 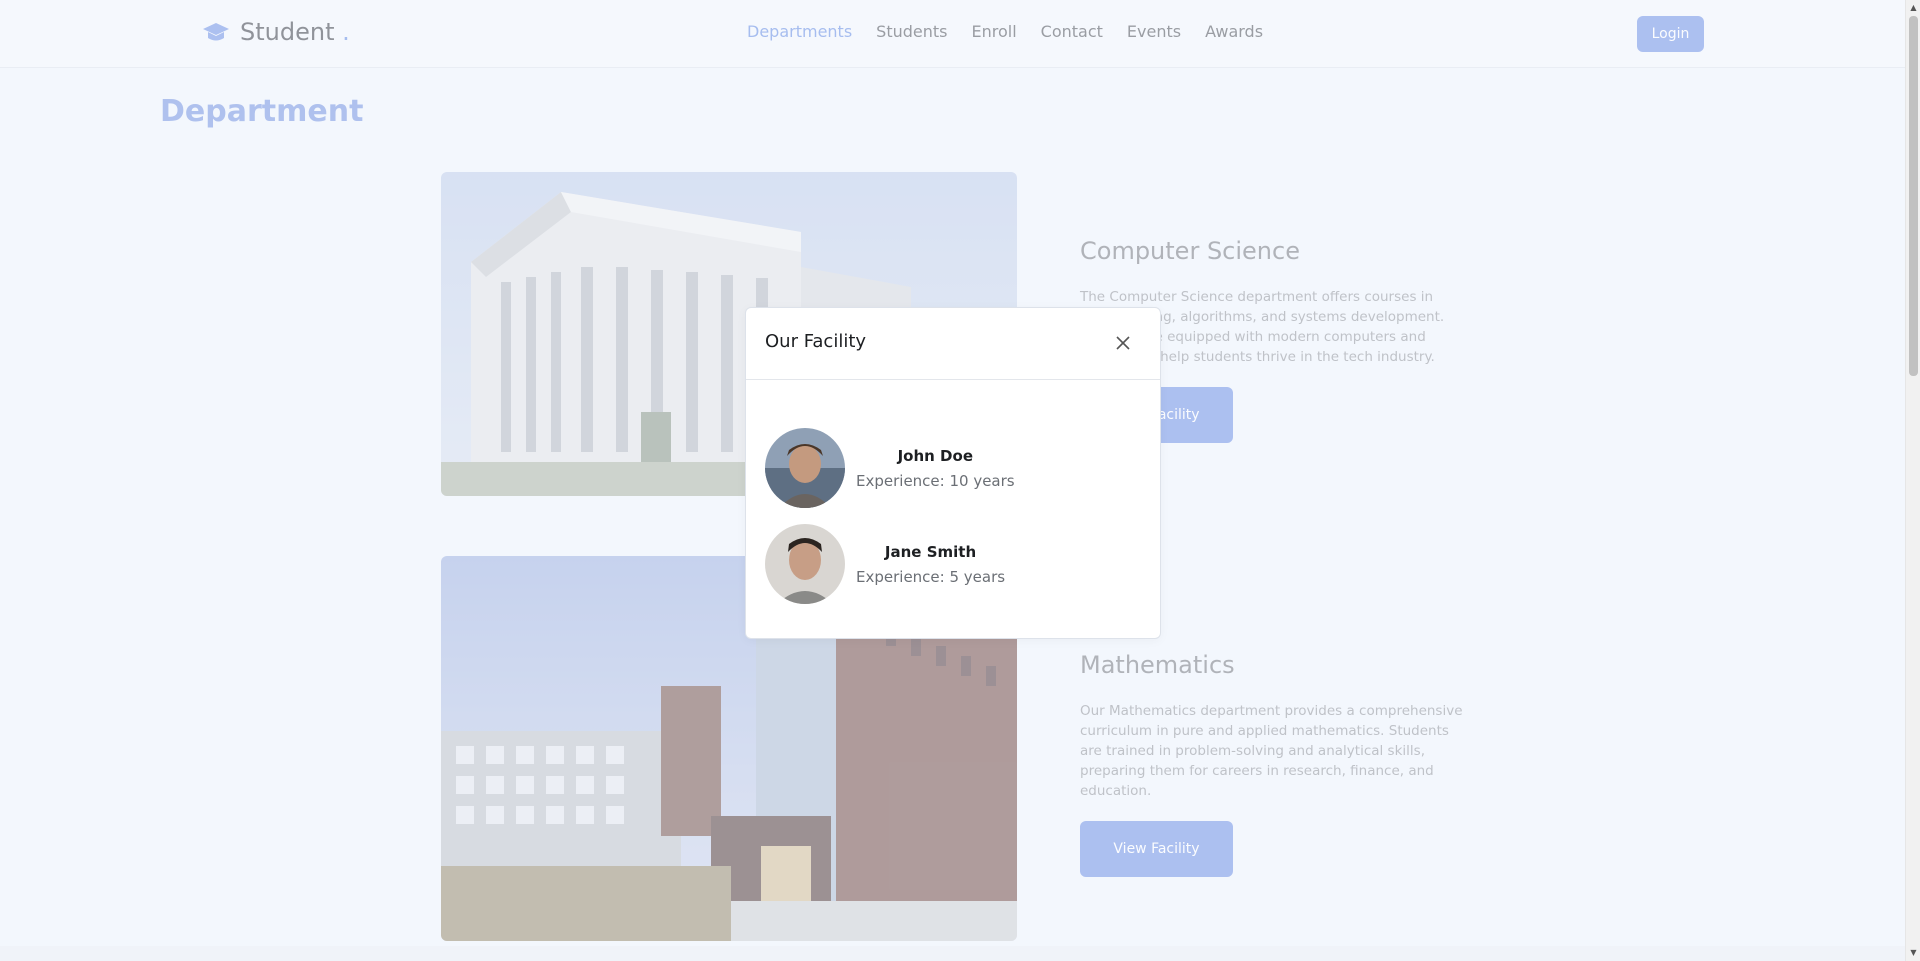 I want to click on modal-title: Our Facility, so click(x=816, y=341).